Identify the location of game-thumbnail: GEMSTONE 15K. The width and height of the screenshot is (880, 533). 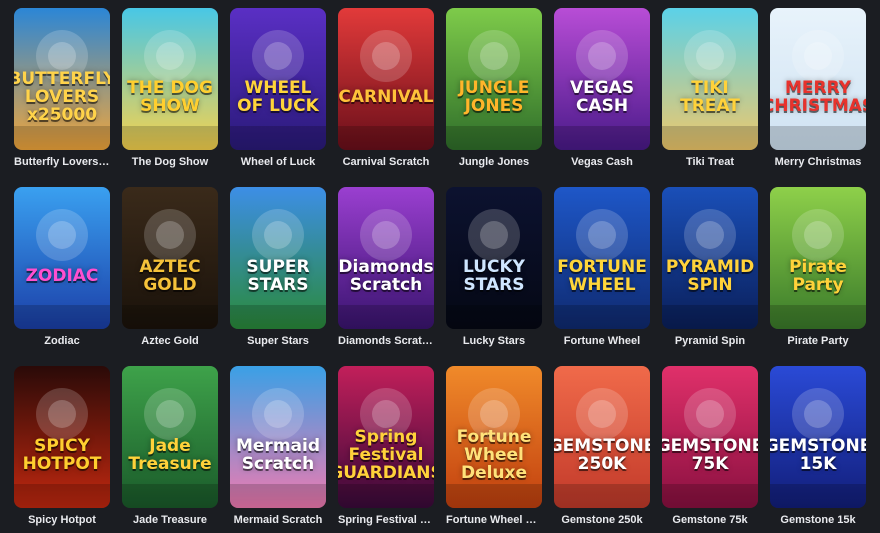
(818, 437).